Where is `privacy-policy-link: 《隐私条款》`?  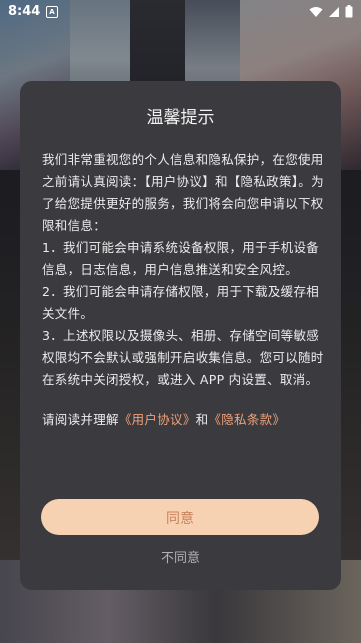
privacy-policy-link: 《隐私条款》 is located at coordinates (246, 419).